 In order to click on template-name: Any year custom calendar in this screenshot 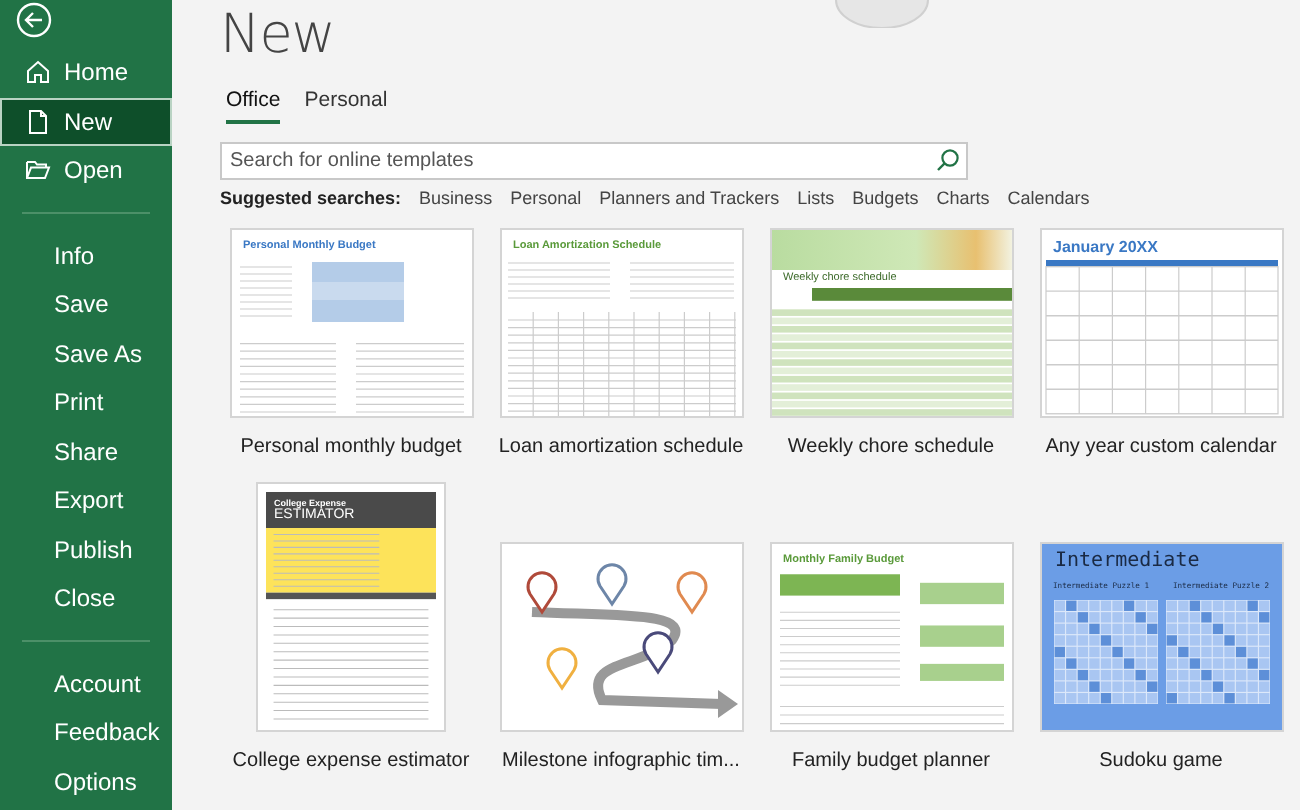, I will do `click(1161, 447)`.